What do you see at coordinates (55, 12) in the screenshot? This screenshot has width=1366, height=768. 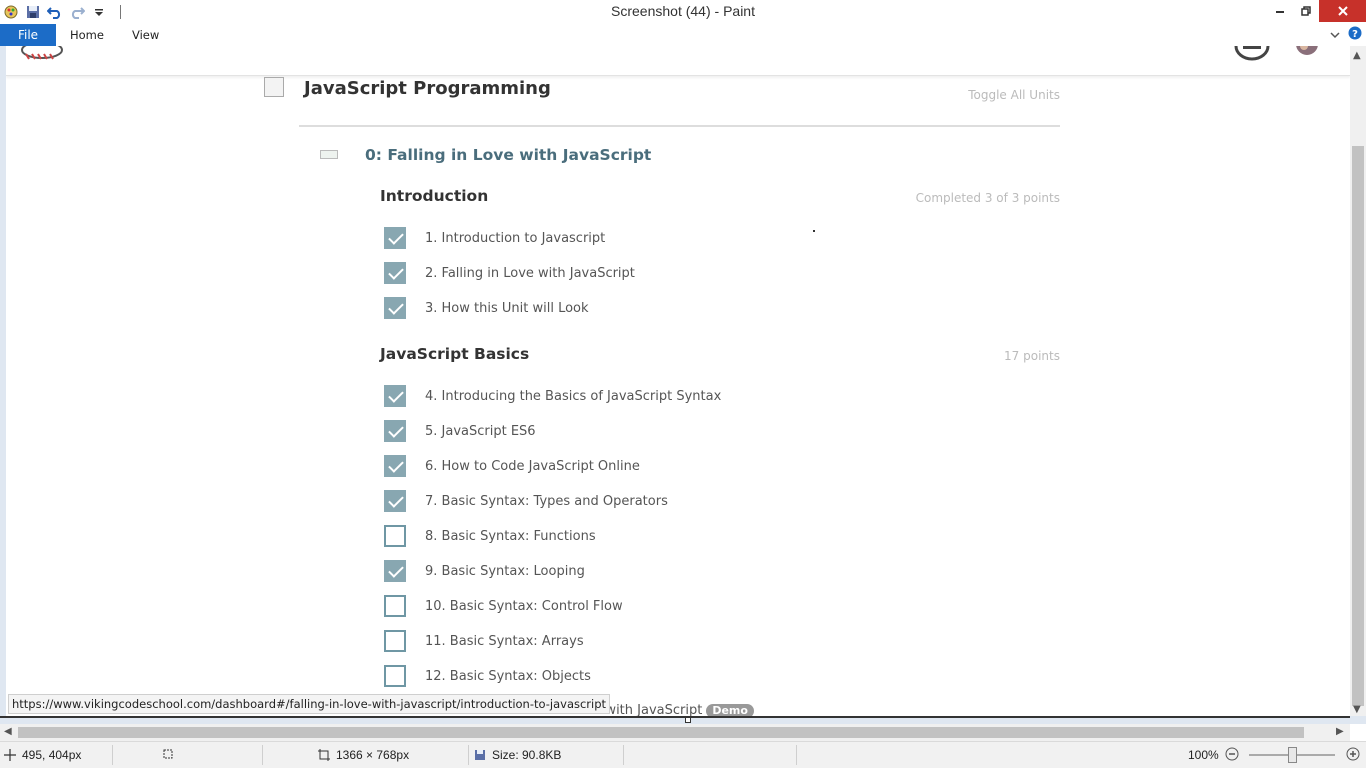 I see `undo-icon` at bounding box center [55, 12].